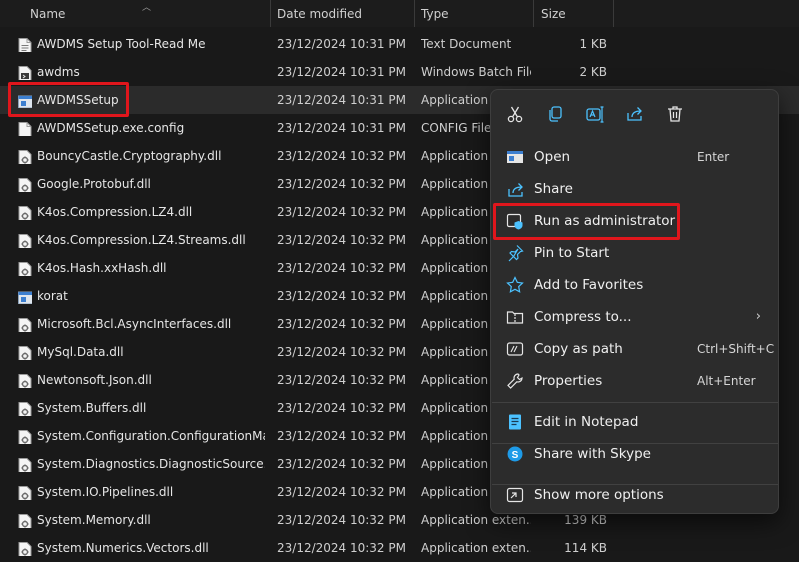 Image resolution: width=799 pixels, height=562 pixels. Describe the element at coordinates (515, 317) in the screenshot. I see `zip-folder-icon` at that location.